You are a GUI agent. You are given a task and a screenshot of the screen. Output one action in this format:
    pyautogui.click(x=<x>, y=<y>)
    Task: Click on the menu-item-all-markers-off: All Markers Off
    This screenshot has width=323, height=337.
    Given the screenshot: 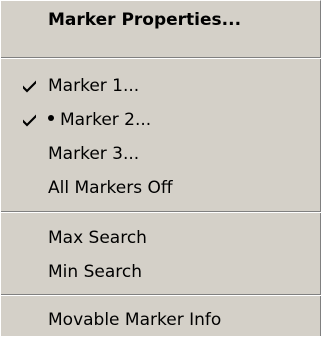 What is the action you would take?
    pyautogui.click(x=161, y=188)
    